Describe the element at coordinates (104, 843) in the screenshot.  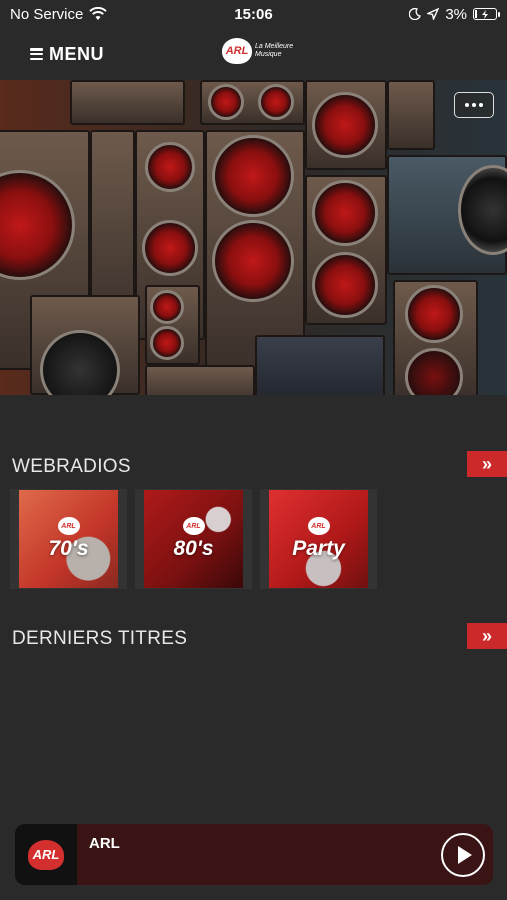
I see `player-title: ARL` at that location.